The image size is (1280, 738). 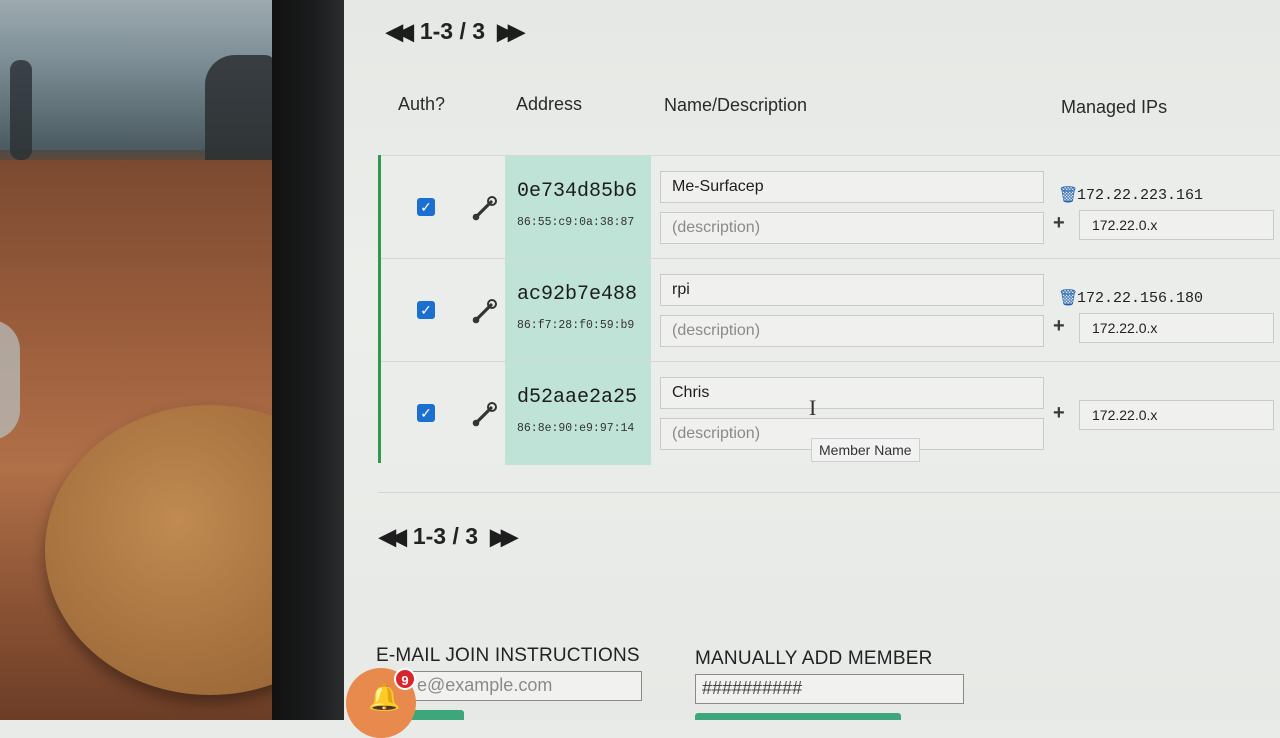 I want to click on managed-ip: 172.22.156.180, so click(x=1140, y=298).